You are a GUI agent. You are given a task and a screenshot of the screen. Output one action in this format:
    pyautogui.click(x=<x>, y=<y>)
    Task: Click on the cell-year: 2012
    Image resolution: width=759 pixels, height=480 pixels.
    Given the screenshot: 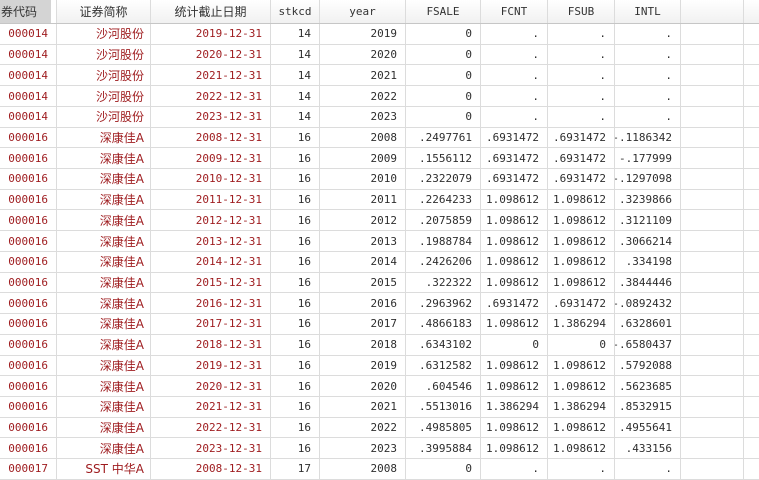 What is the action you would take?
    pyautogui.click(x=363, y=220)
    